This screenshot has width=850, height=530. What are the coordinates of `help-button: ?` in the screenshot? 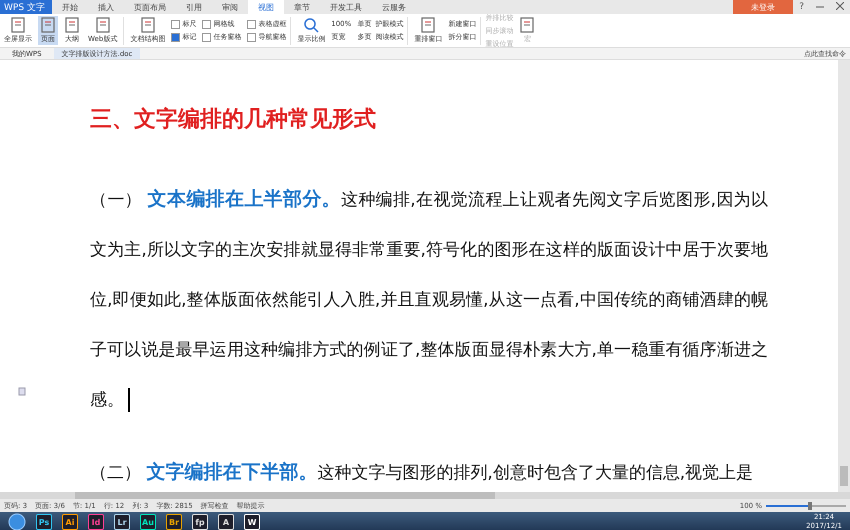 It's located at (801, 7).